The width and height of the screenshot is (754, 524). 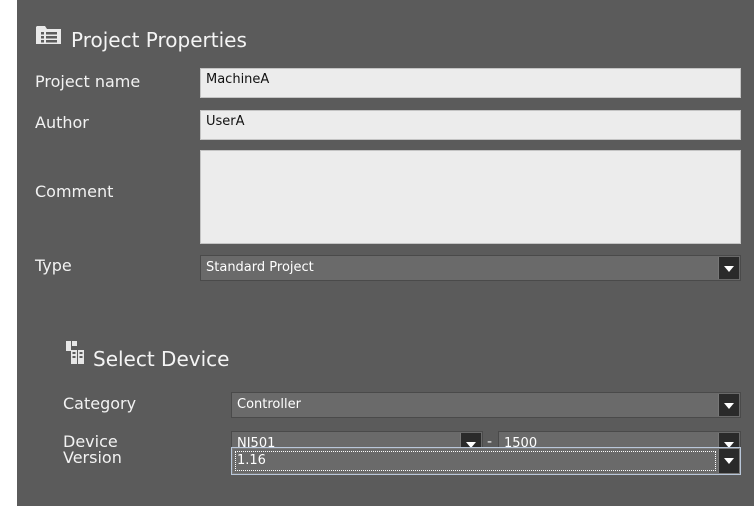 What do you see at coordinates (728, 405) in the screenshot?
I see `category-dropdown-arrow-icon` at bounding box center [728, 405].